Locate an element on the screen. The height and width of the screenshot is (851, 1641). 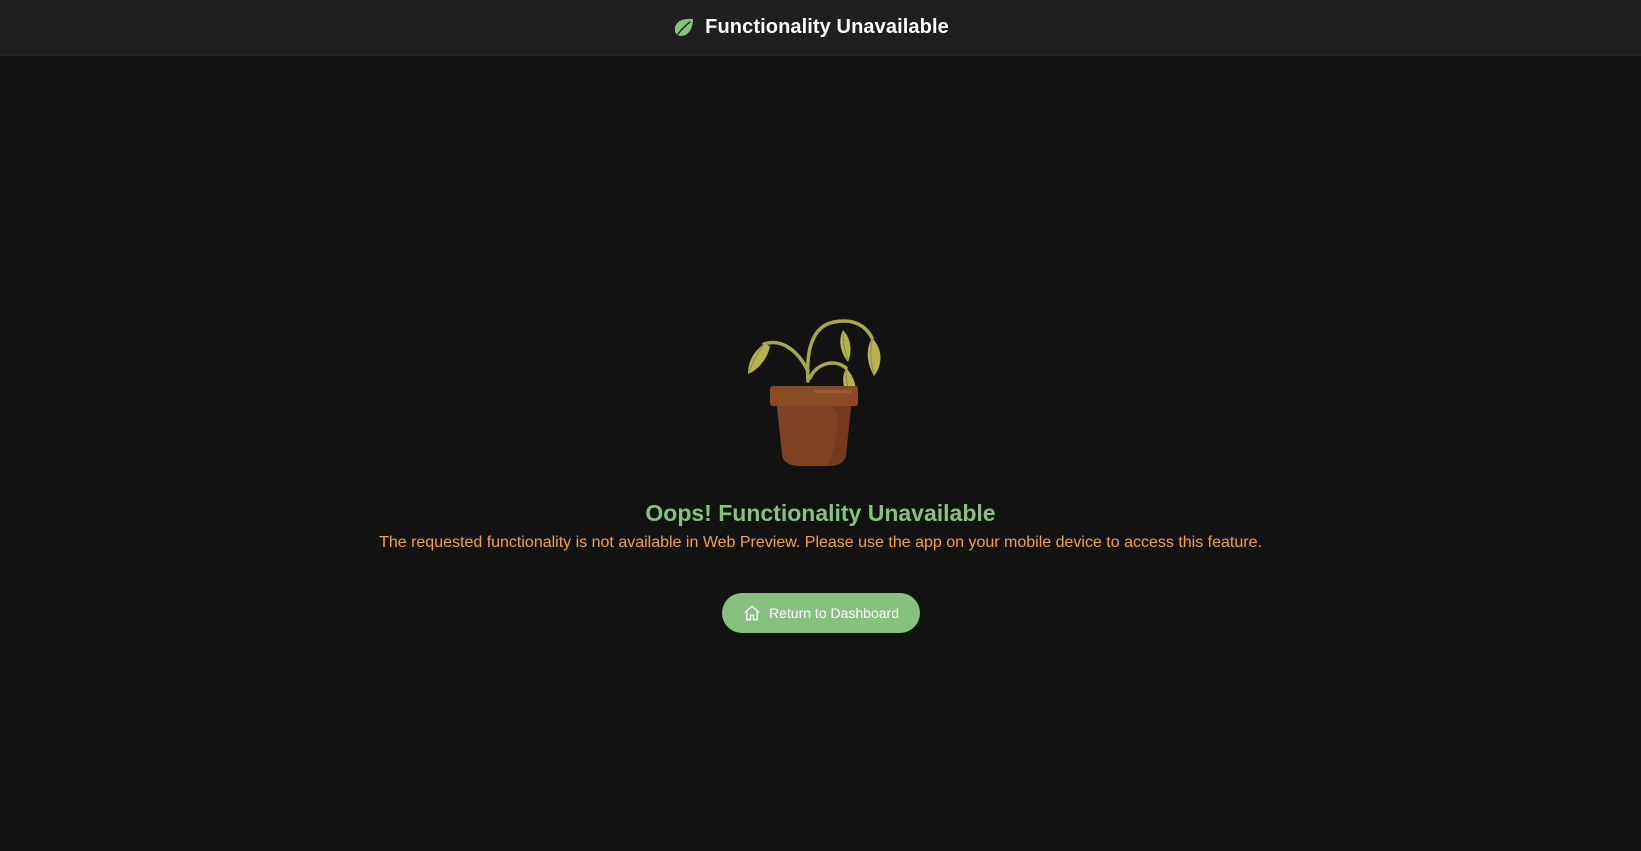
header-content: Functionality Unavailable is located at coordinates (810, 28).